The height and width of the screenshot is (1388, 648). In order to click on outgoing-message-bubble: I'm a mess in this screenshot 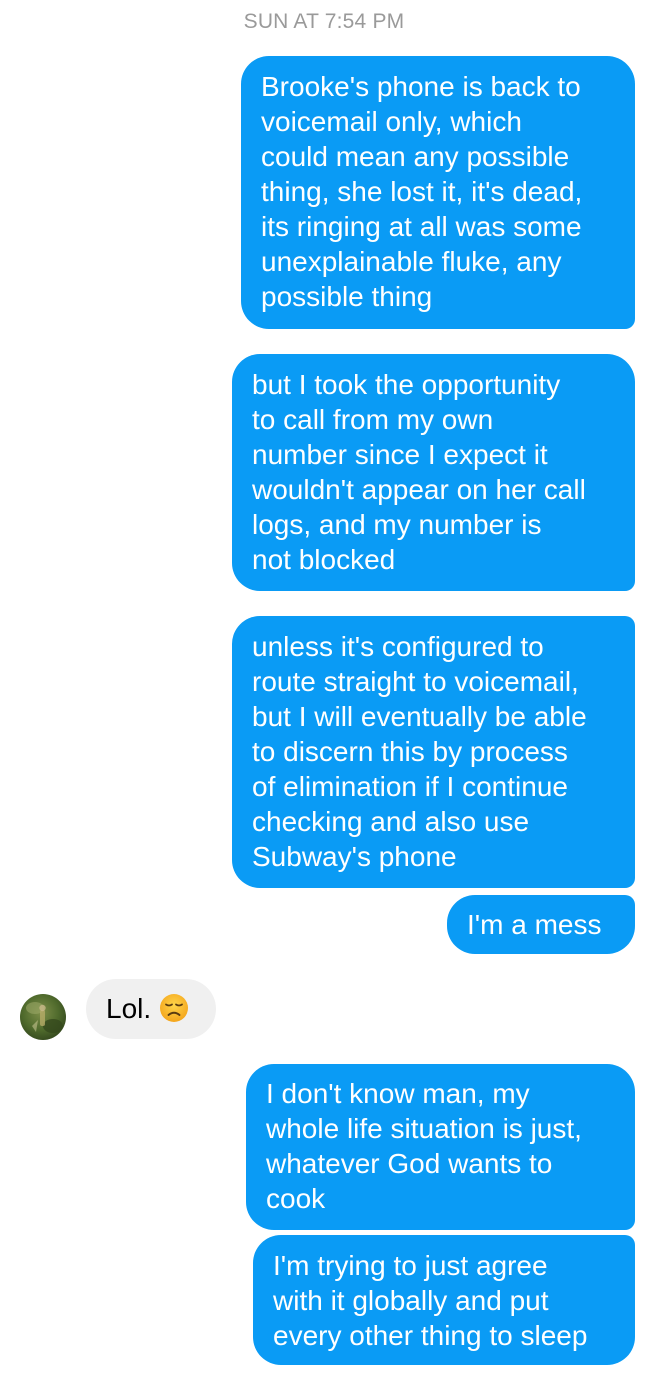, I will do `click(541, 924)`.